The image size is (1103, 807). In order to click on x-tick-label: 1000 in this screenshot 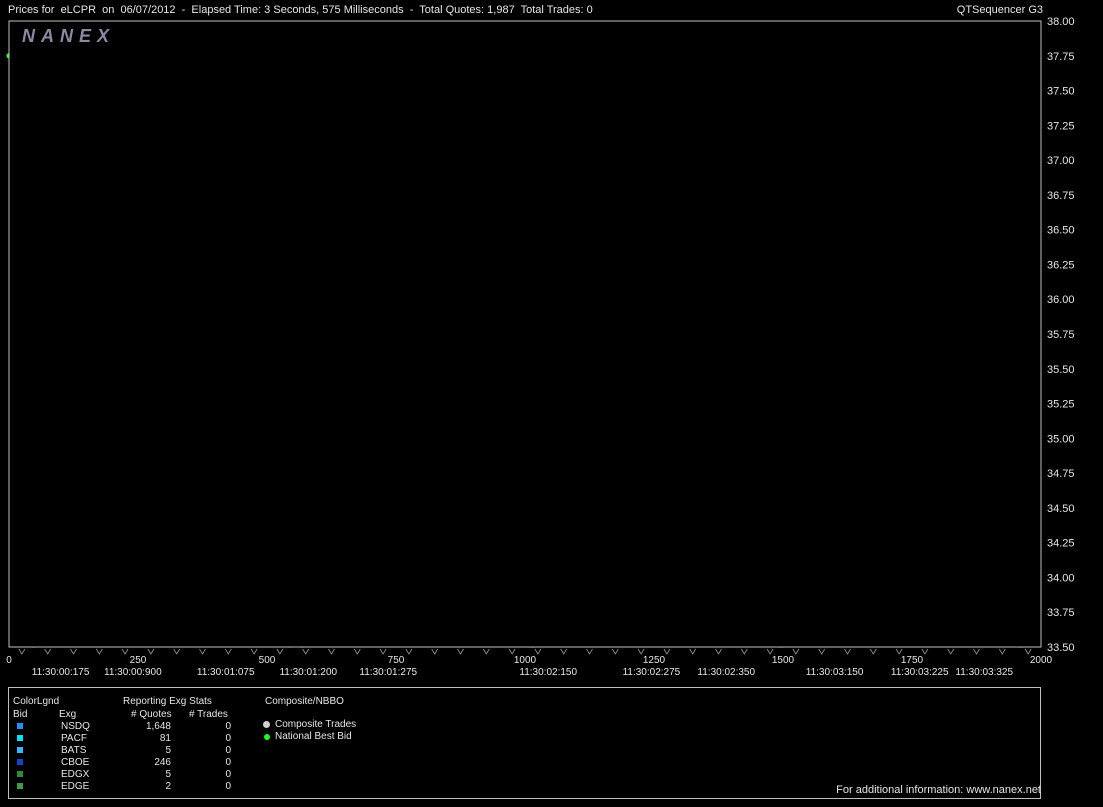, I will do `click(525, 660)`.